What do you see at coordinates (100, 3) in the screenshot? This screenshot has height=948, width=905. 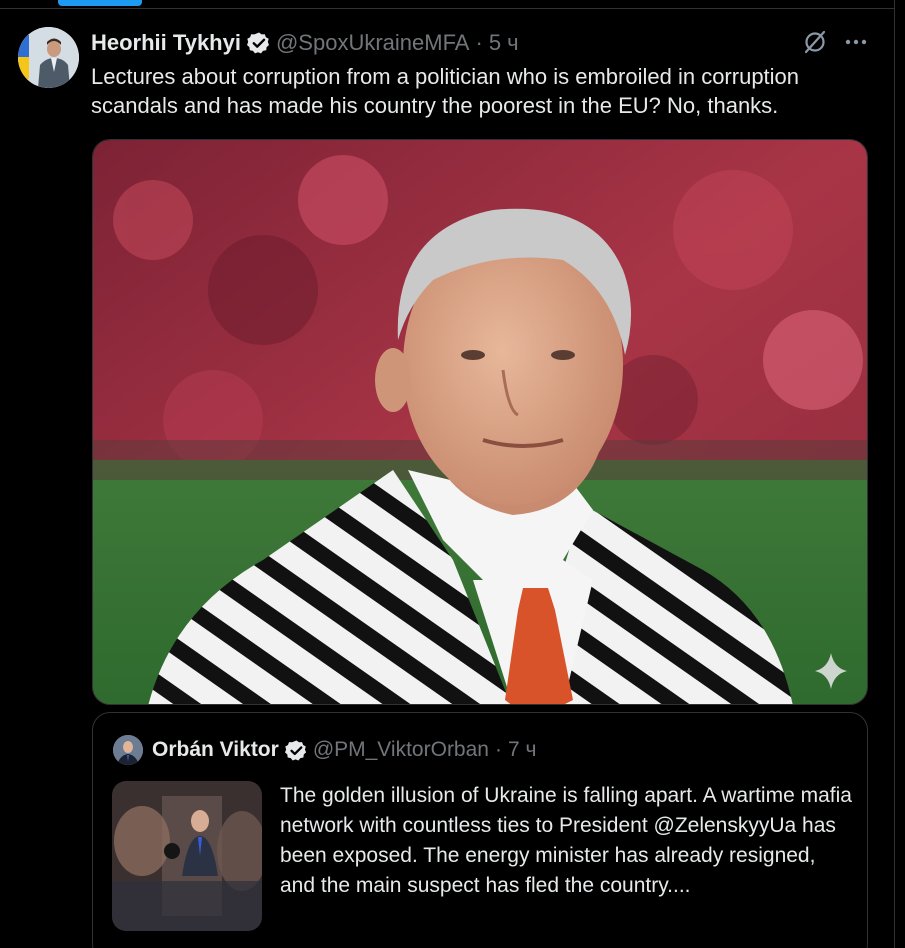 I see `active-tab-indicator` at bounding box center [100, 3].